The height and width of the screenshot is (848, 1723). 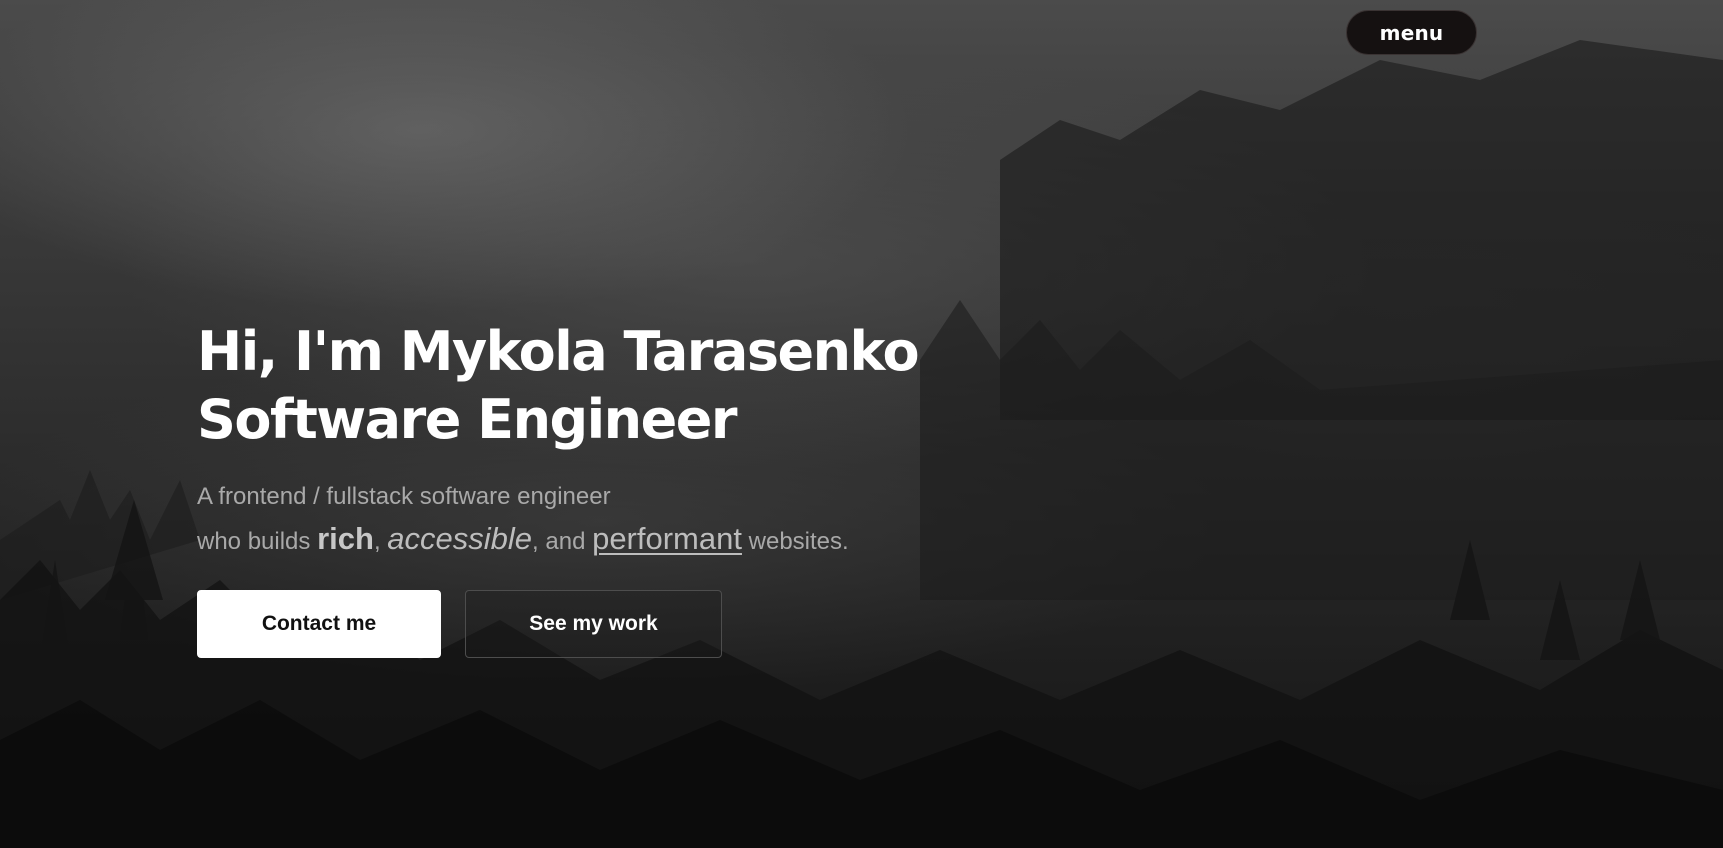 What do you see at coordinates (404, 496) in the screenshot?
I see `subtitle-line-1: A frontend / fullstack software engineer` at bounding box center [404, 496].